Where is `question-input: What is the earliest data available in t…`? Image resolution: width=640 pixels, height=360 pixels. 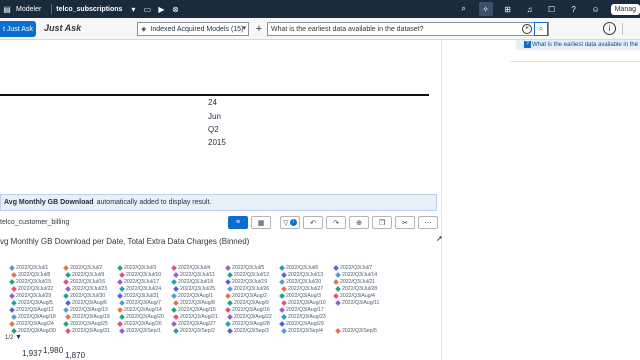
question-input: What is the earliest data available in t… is located at coordinates (408, 29).